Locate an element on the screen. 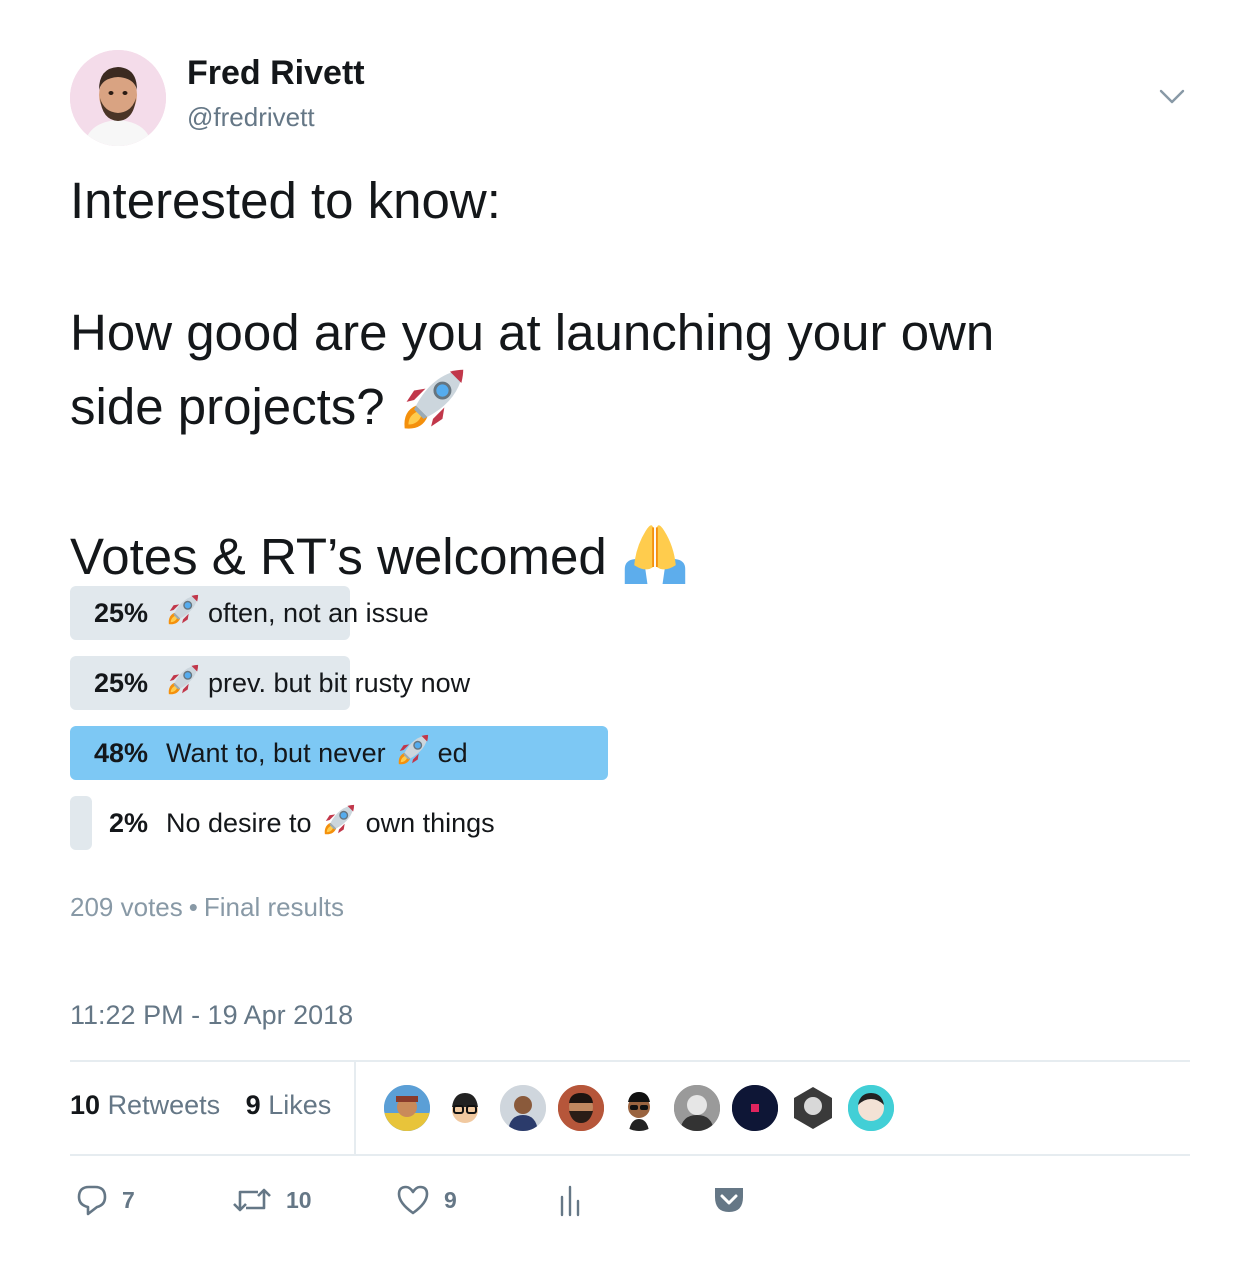 This screenshot has height=1274, width=1258. poll-label-after: prev. but bit rusty now is located at coordinates (339, 682).